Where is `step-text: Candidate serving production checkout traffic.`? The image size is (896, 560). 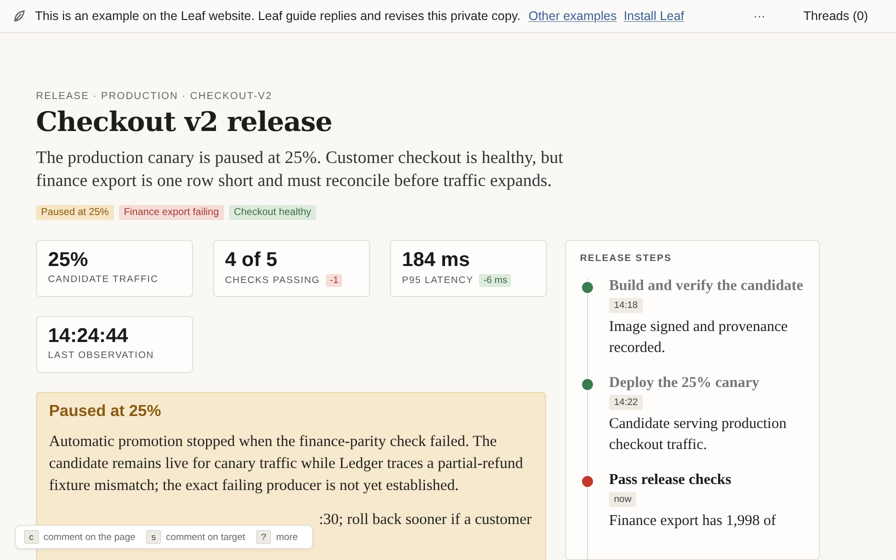 step-text: Candidate serving production checkout traffic. is located at coordinates (698, 435).